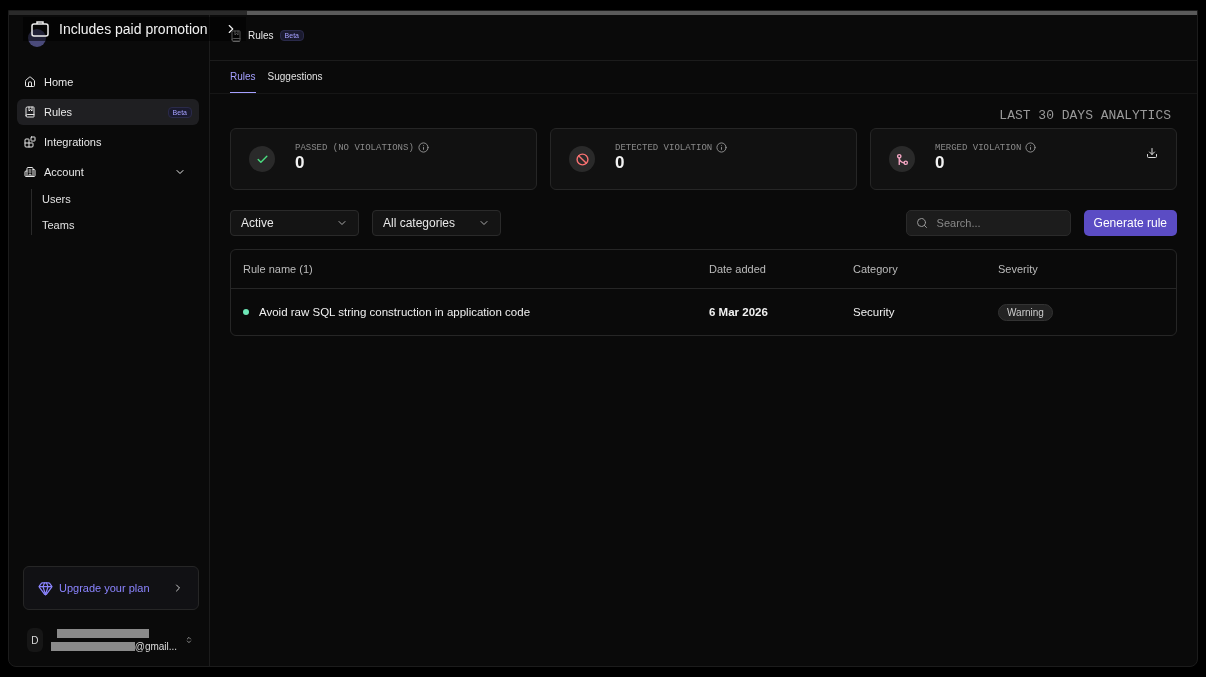 The height and width of the screenshot is (677, 1206). I want to click on sidebar-subitem: Users, so click(120, 199).